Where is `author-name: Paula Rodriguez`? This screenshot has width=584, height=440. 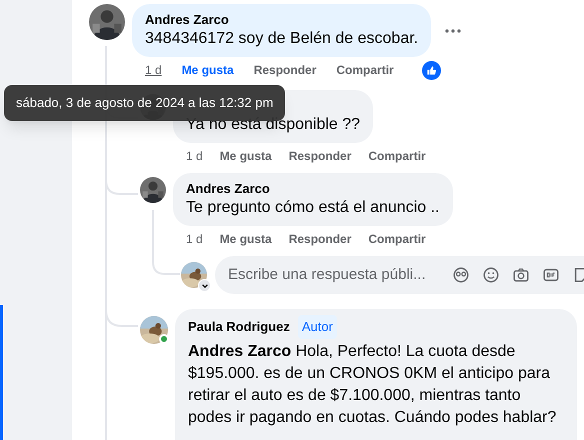 author-name: Paula Rodriguez is located at coordinates (239, 326).